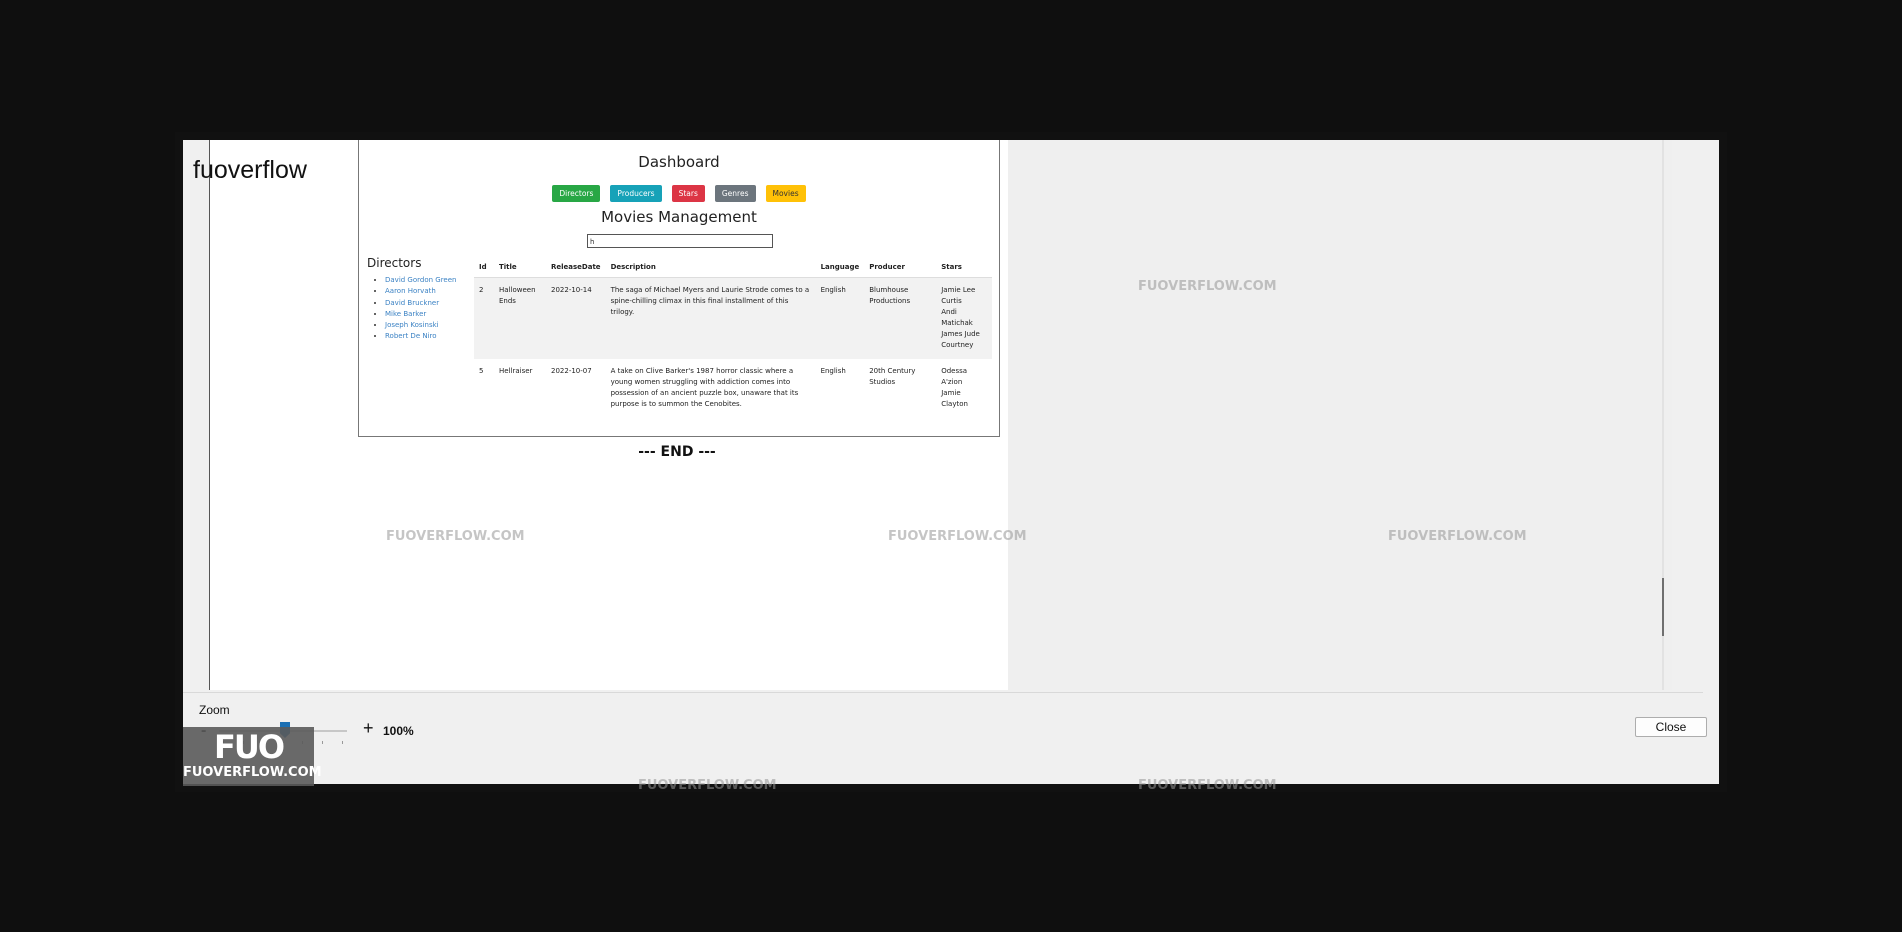  What do you see at coordinates (412, 303) in the screenshot?
I see `director-link: David Bruckner` at bounding box center [412, 303].